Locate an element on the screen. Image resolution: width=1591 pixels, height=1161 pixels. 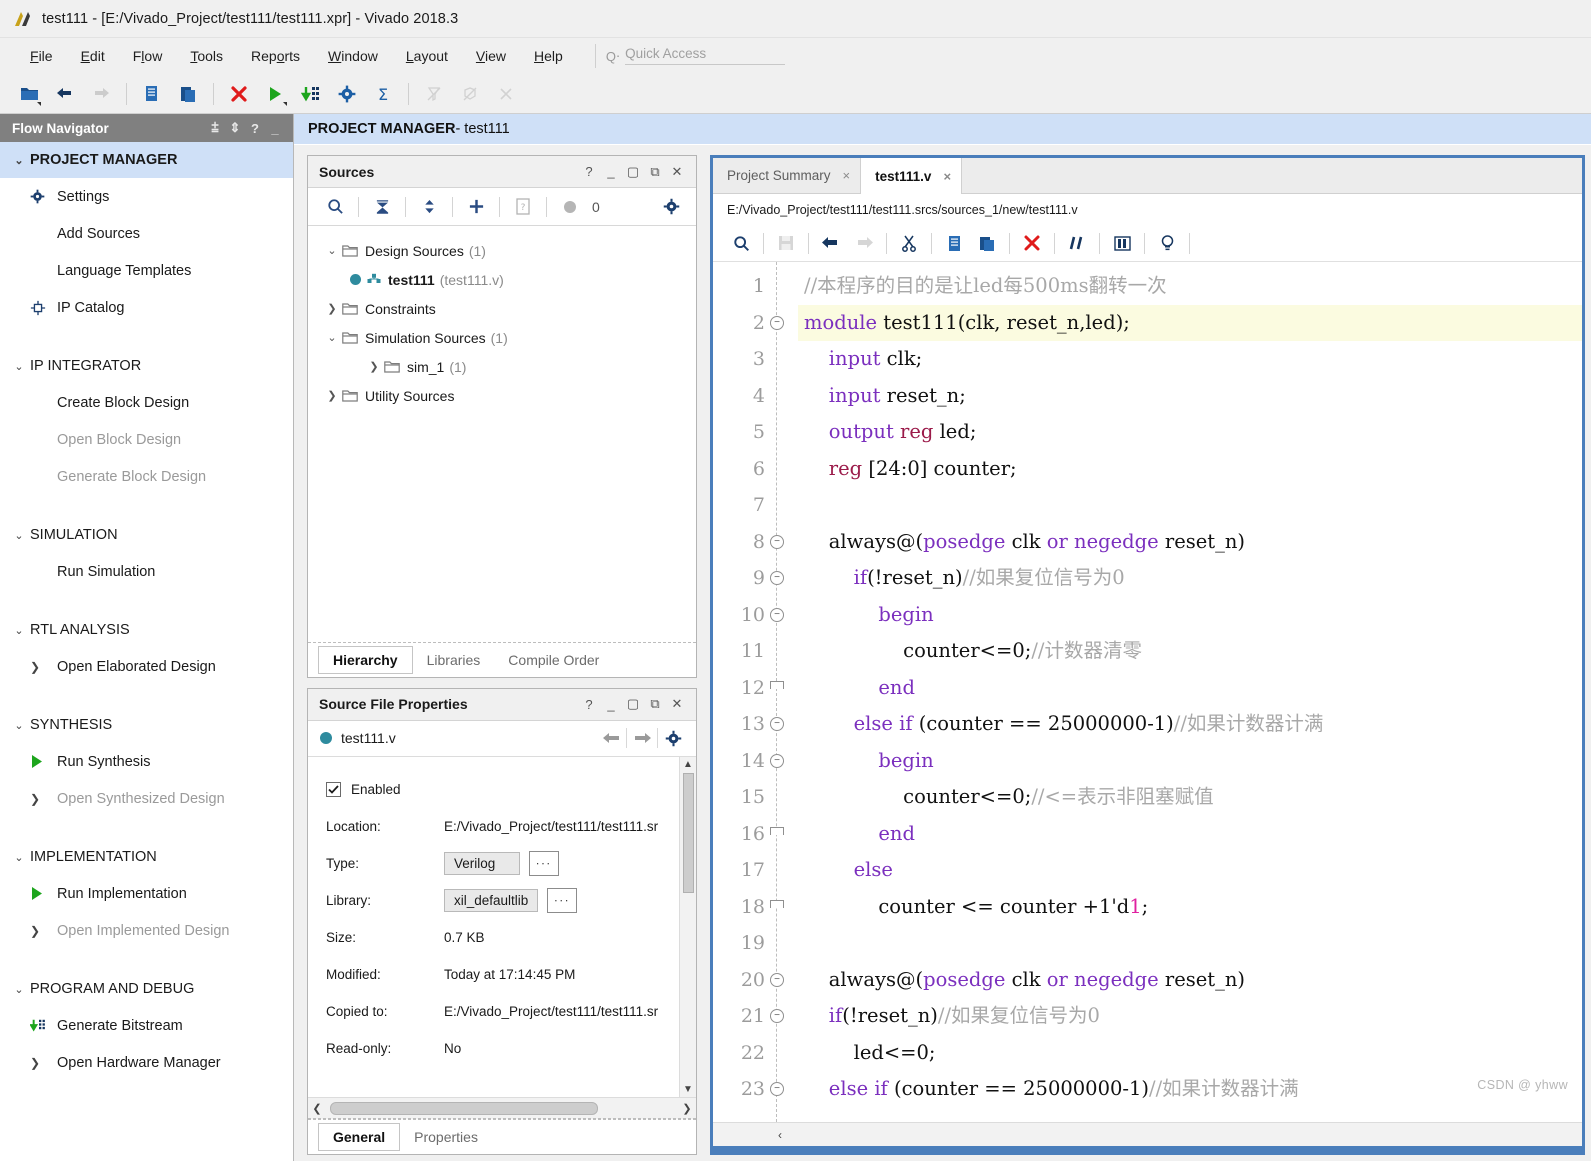
tab-libraries: Libraries is located at coordinates (454, 660).